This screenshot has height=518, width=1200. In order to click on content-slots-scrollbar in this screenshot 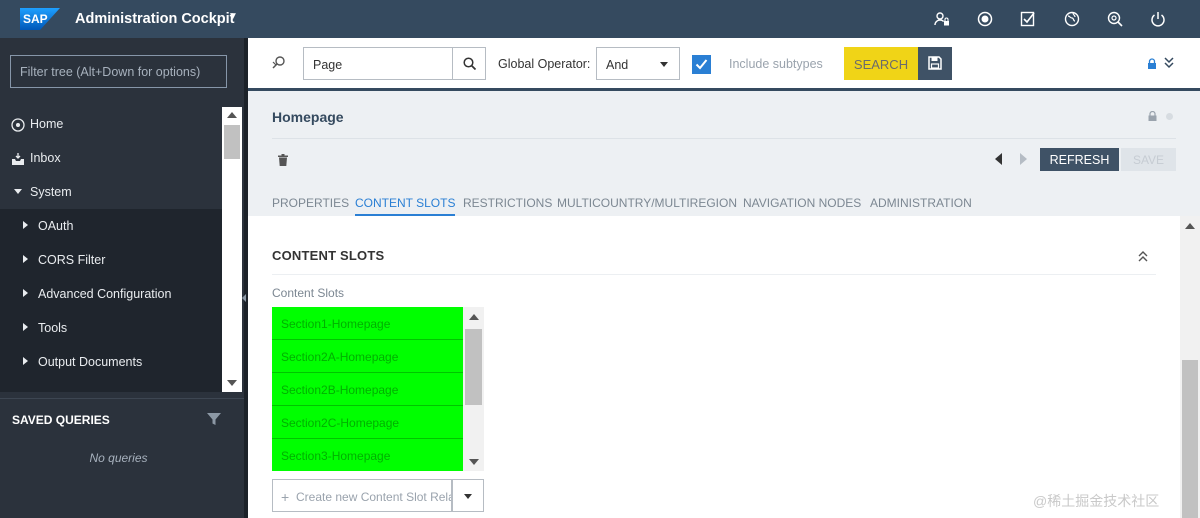, I will do `click(473, 389)`.